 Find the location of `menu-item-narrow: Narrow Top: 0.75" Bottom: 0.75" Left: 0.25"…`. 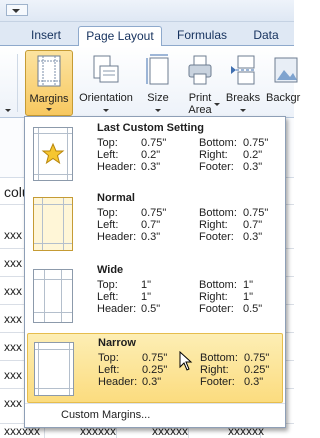

menu-item-narrow: Narrow Top: 0.75" Bottom: 0.75" Left: 0.25"… is located at coordinates (155, 368).